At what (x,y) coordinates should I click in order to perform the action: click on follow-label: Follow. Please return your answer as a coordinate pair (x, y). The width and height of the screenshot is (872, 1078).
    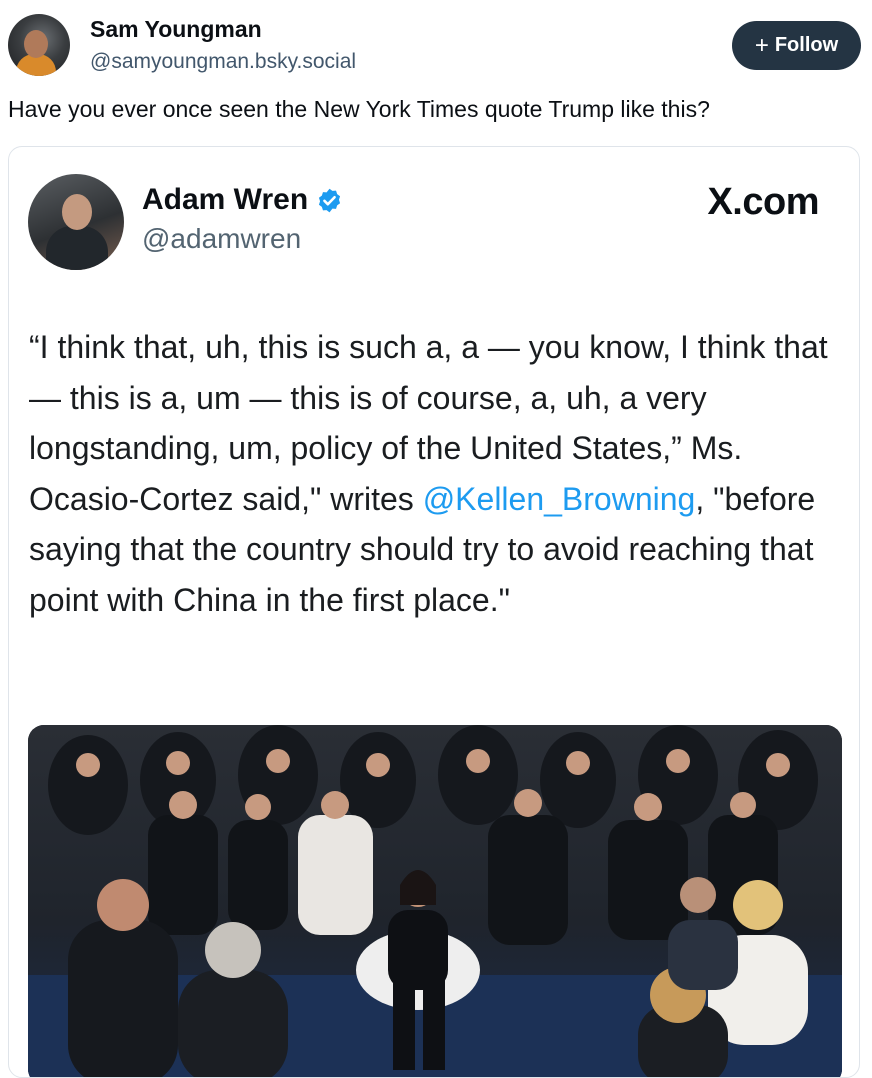
    Looking at the image, I should click on (806, 45).